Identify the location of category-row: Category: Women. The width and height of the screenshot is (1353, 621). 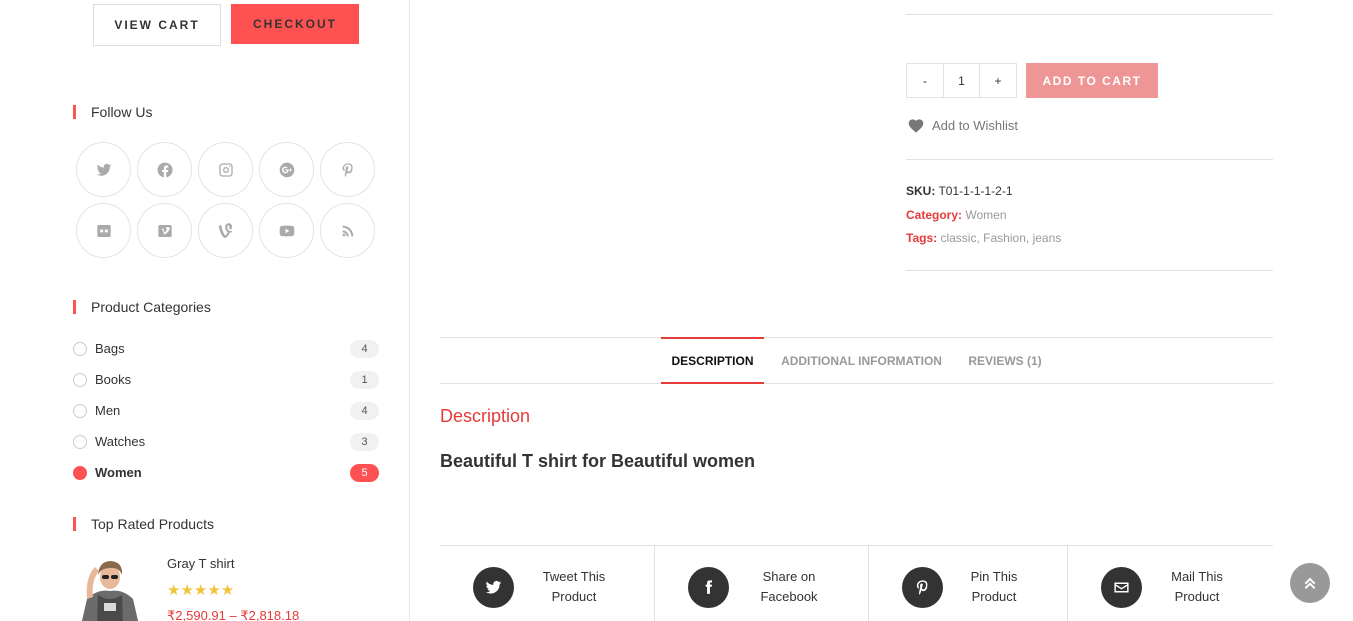
(956, 215).